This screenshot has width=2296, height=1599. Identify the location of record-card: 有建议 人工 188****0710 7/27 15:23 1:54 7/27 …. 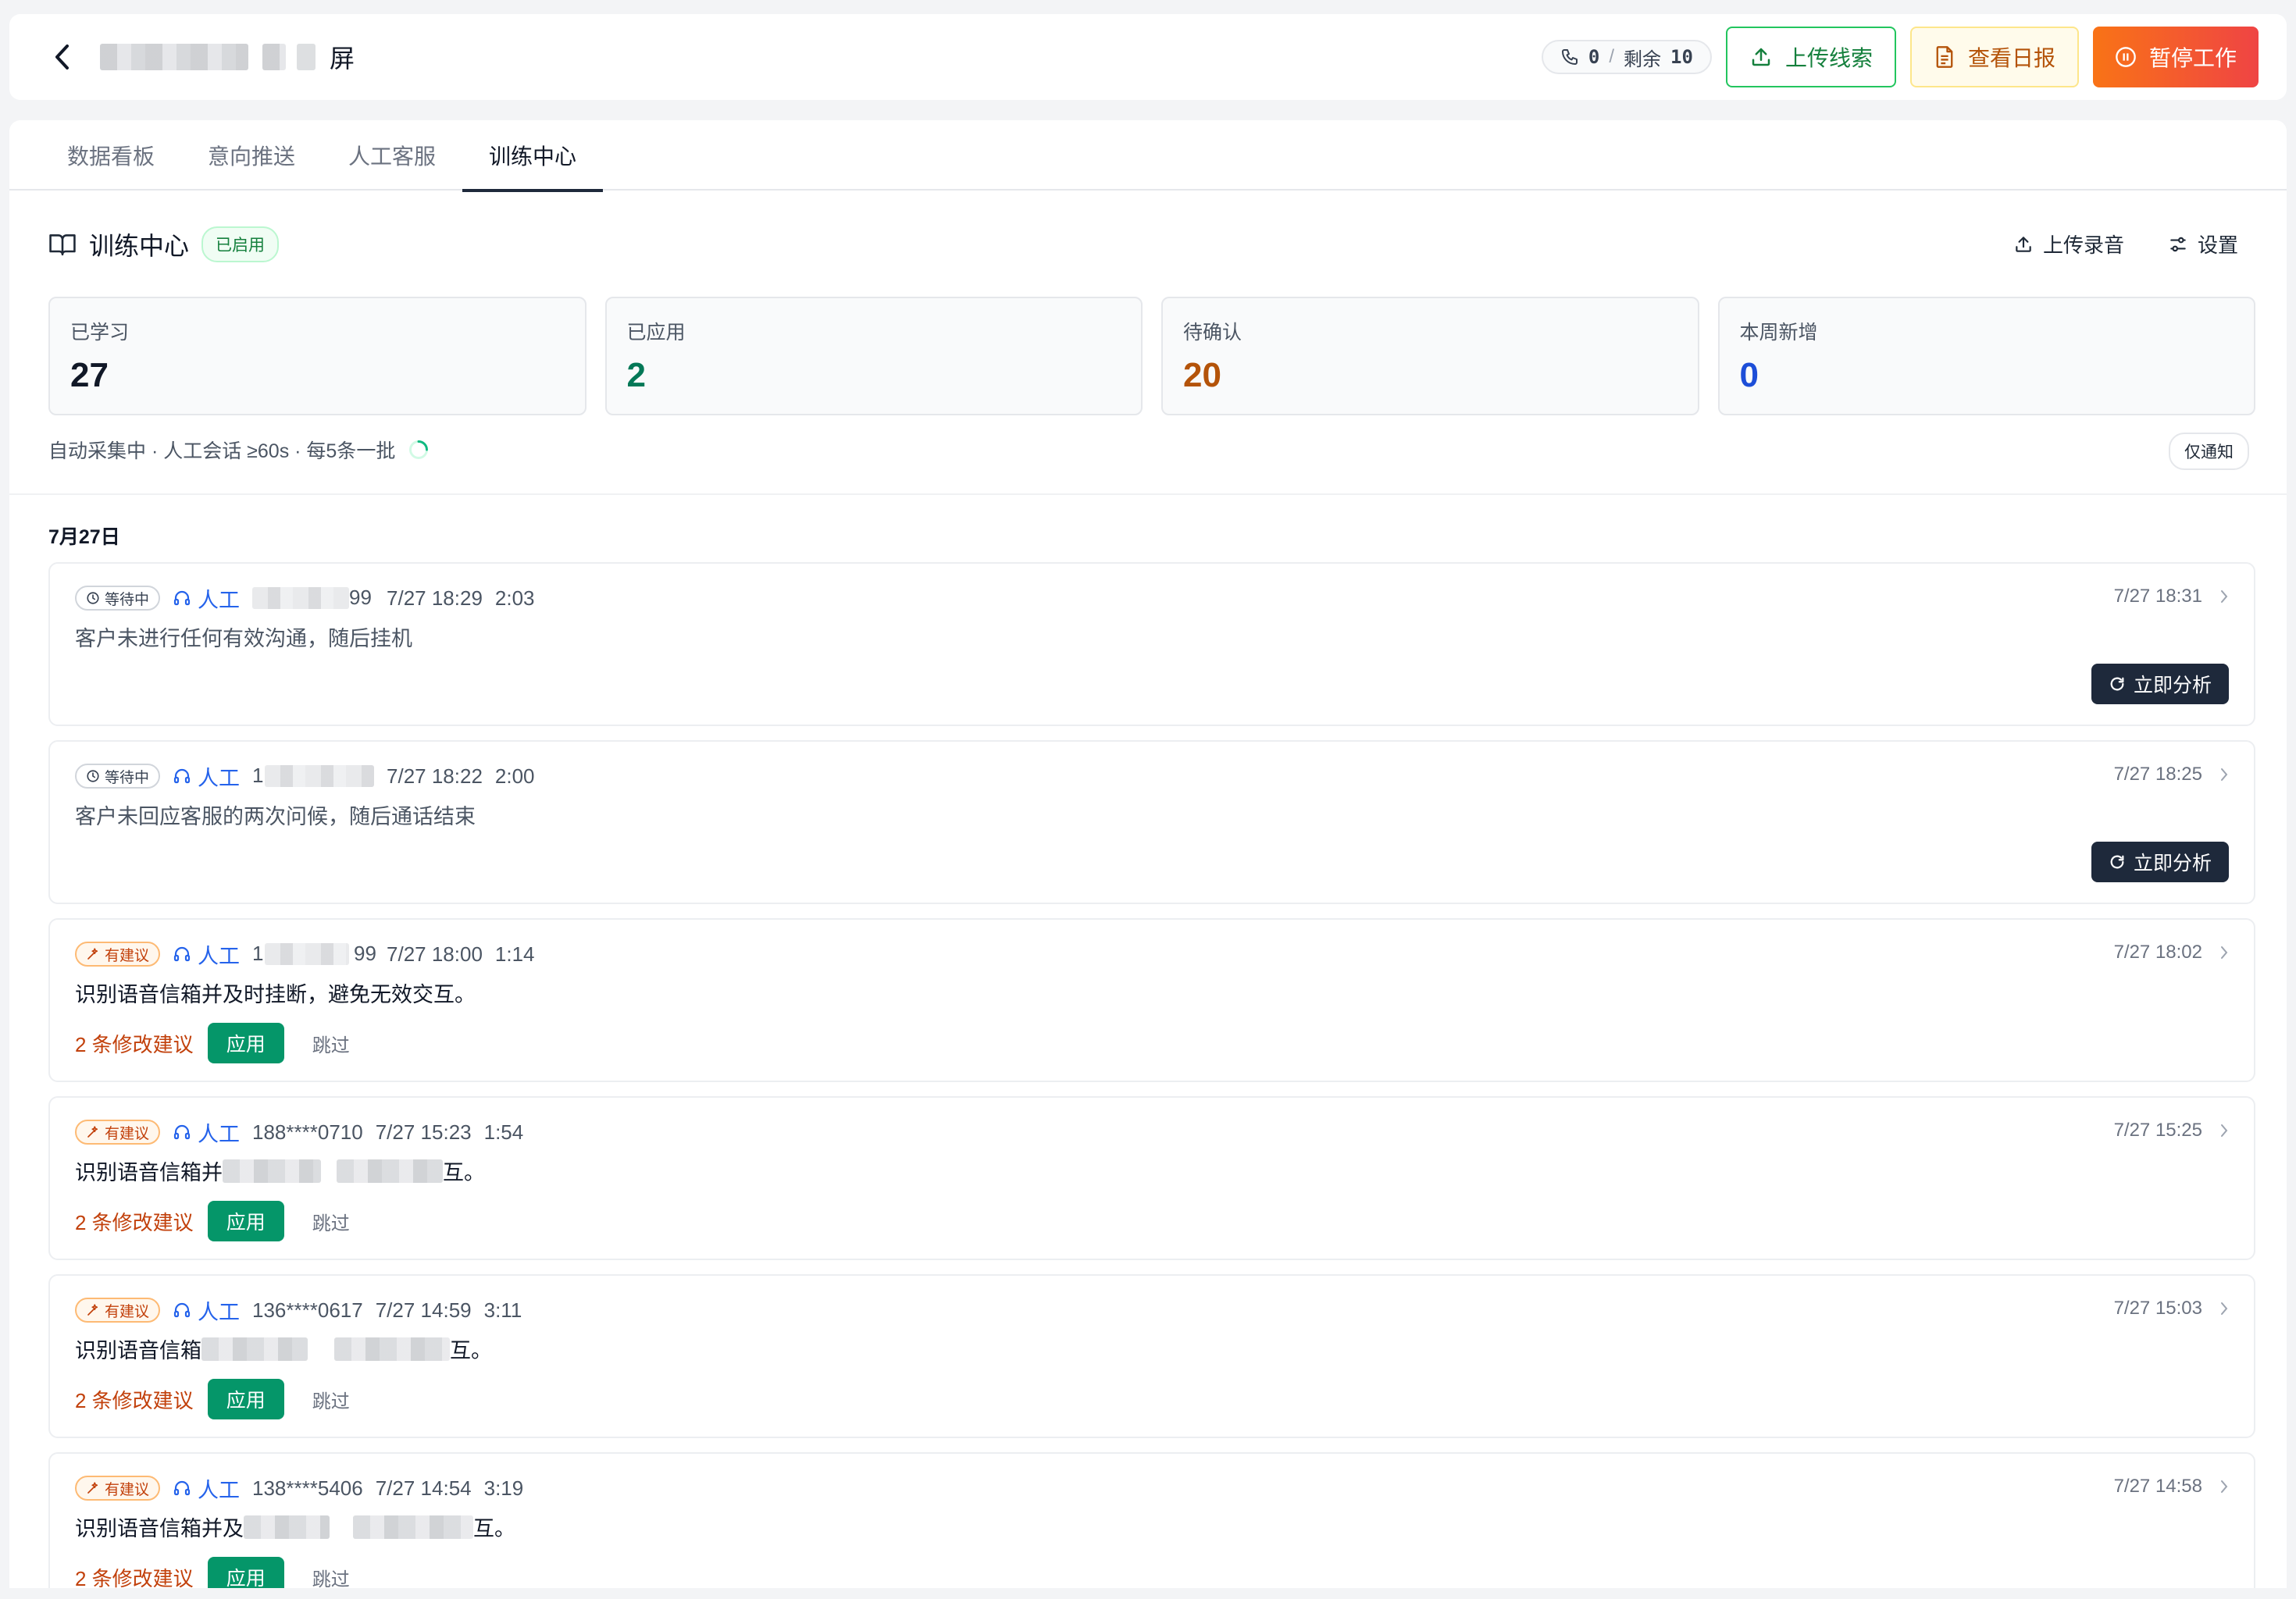
(1151, 1178).